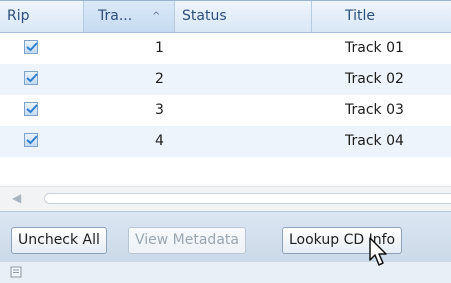 The image size is (451, 283). What do you see at coordinates (16, 272) in the screenshot?
I see `document-icon` at bounding box center [16, 272].